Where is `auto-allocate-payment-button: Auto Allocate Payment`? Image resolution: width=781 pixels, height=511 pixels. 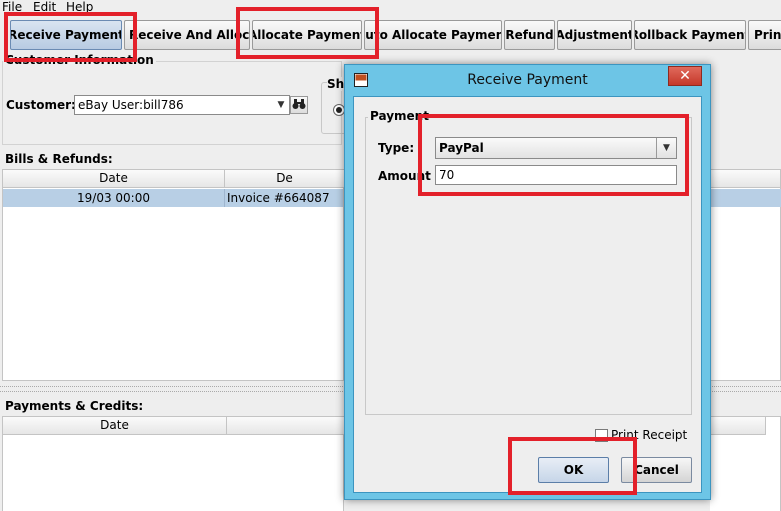
auto-allocate-payment-button: Auto Allocate Payment is located at coordinates (433, 35).